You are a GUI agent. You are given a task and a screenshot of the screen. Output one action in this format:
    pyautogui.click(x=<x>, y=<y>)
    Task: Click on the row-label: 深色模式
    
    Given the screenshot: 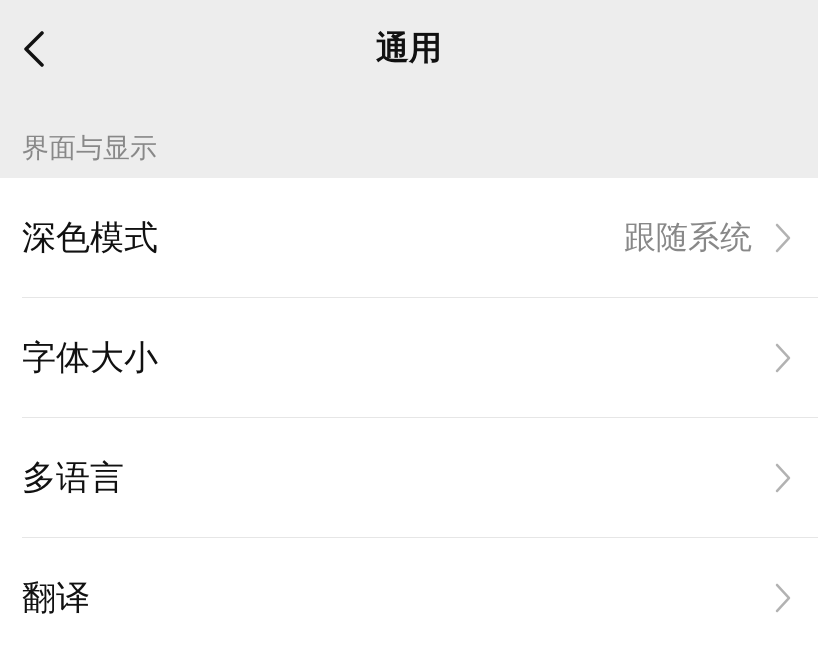 What is the action you would take?
    pyautogui.click(x=90, y=238)
    